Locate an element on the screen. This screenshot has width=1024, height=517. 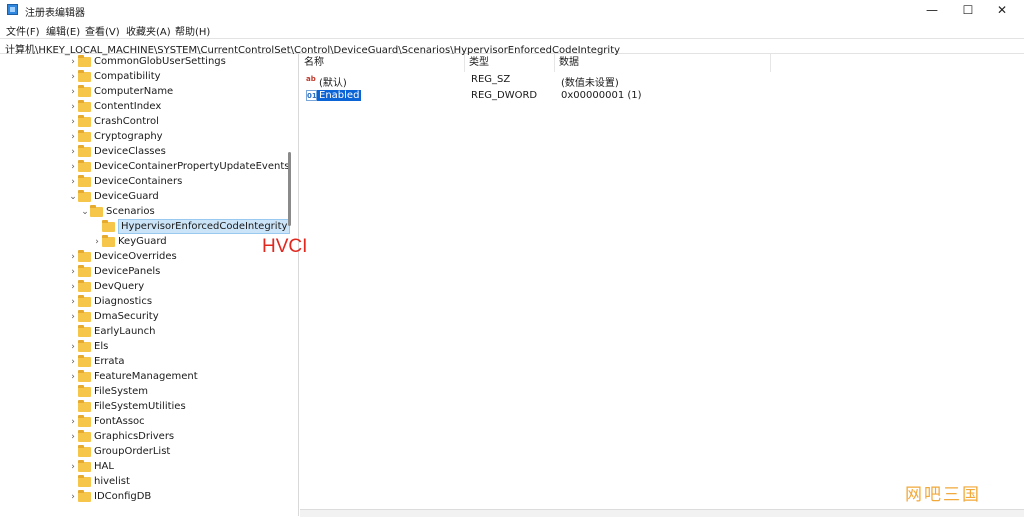
window-title: 注册表编辑器 is located at coordinates (55, 13).